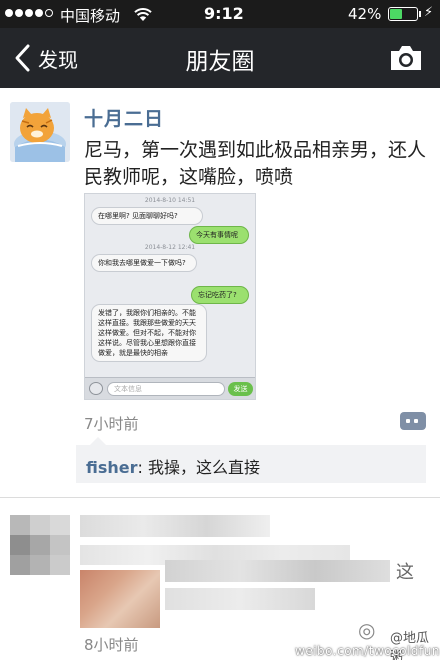  What do you see at coordinates (220, 497) in the screenshot?
I see `post-divider` at bounding box center [220, 497].